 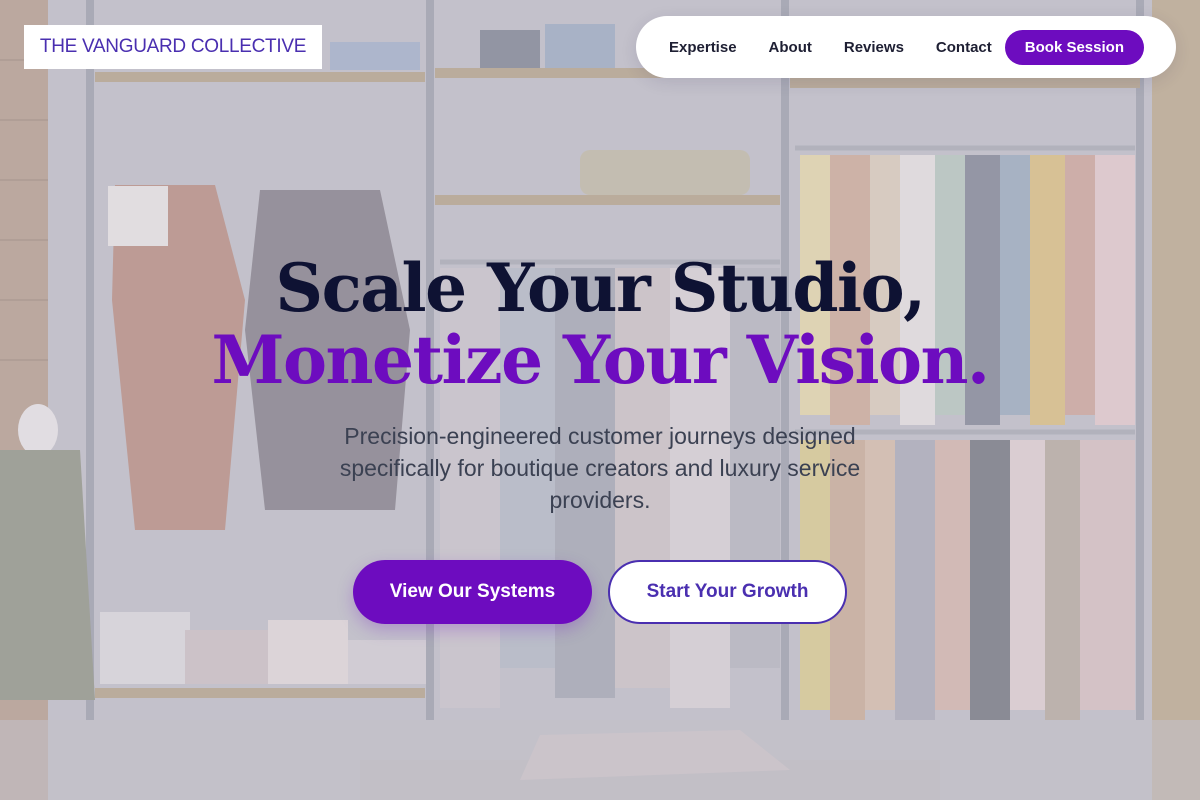 What do you see at coordinates (173, 47) in the screenshot?
I see `brand-logo: THE VANGUARD COLLECTIVE` at bounding box center [173, 47].